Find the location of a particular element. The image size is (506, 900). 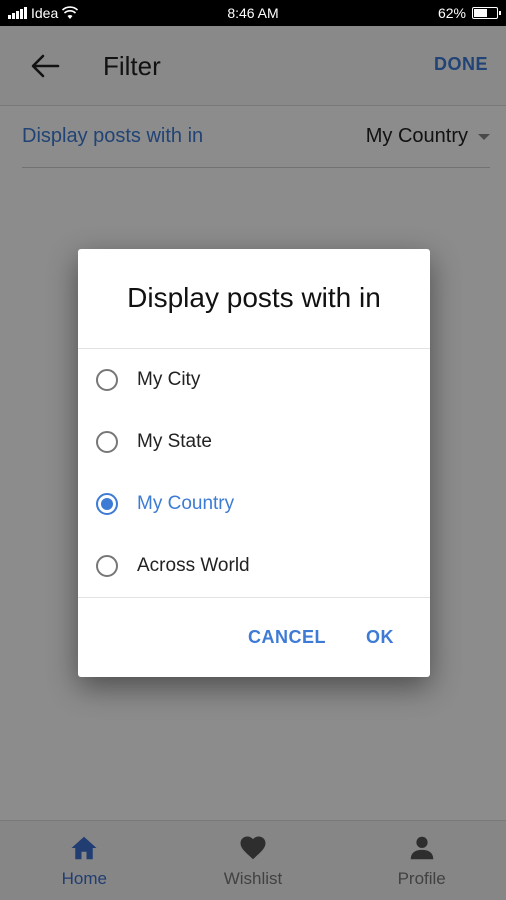

dialog-actions: CANCEL OK is located at coordinates (339, 637).